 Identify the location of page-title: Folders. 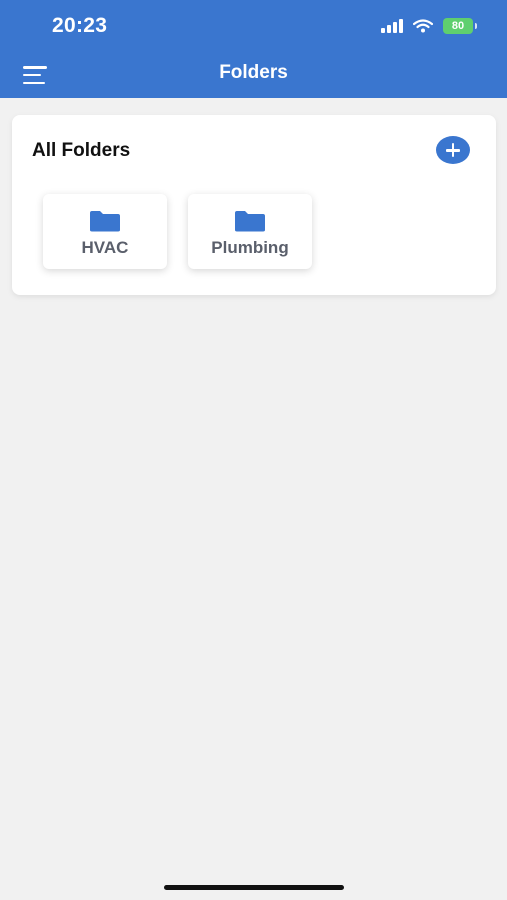
(253, 72).